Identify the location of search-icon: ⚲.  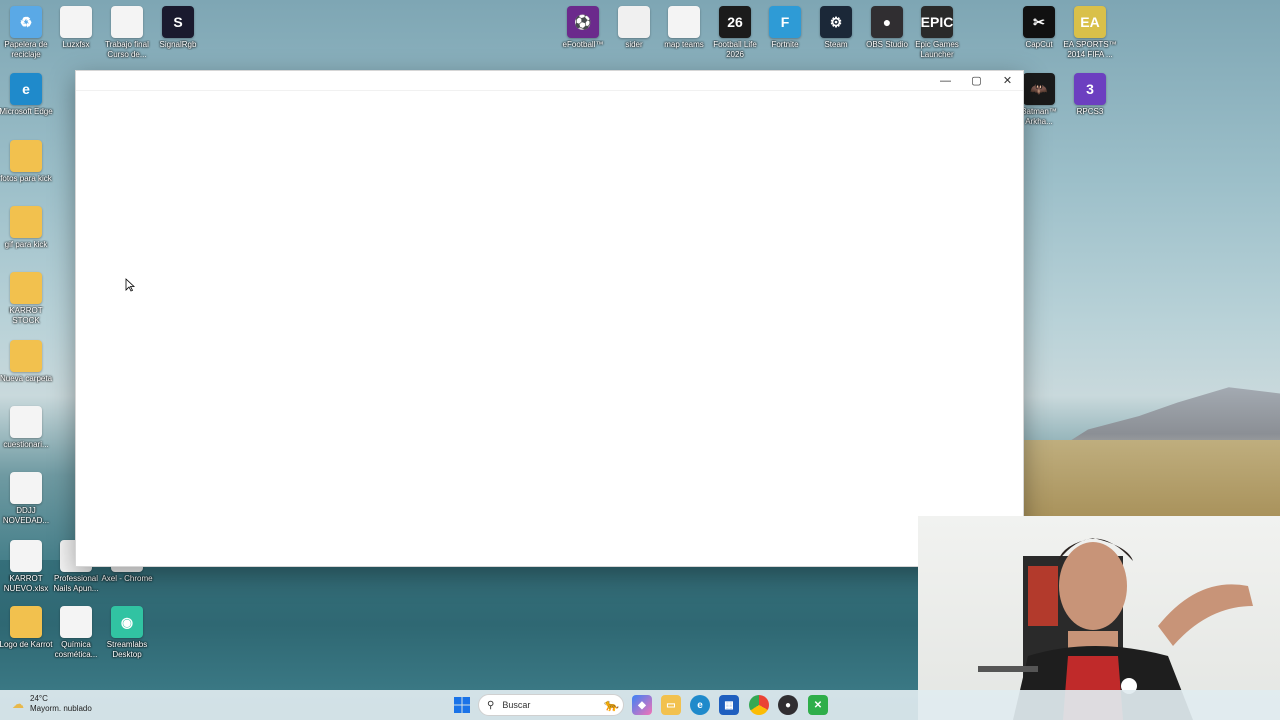
(491, 705).